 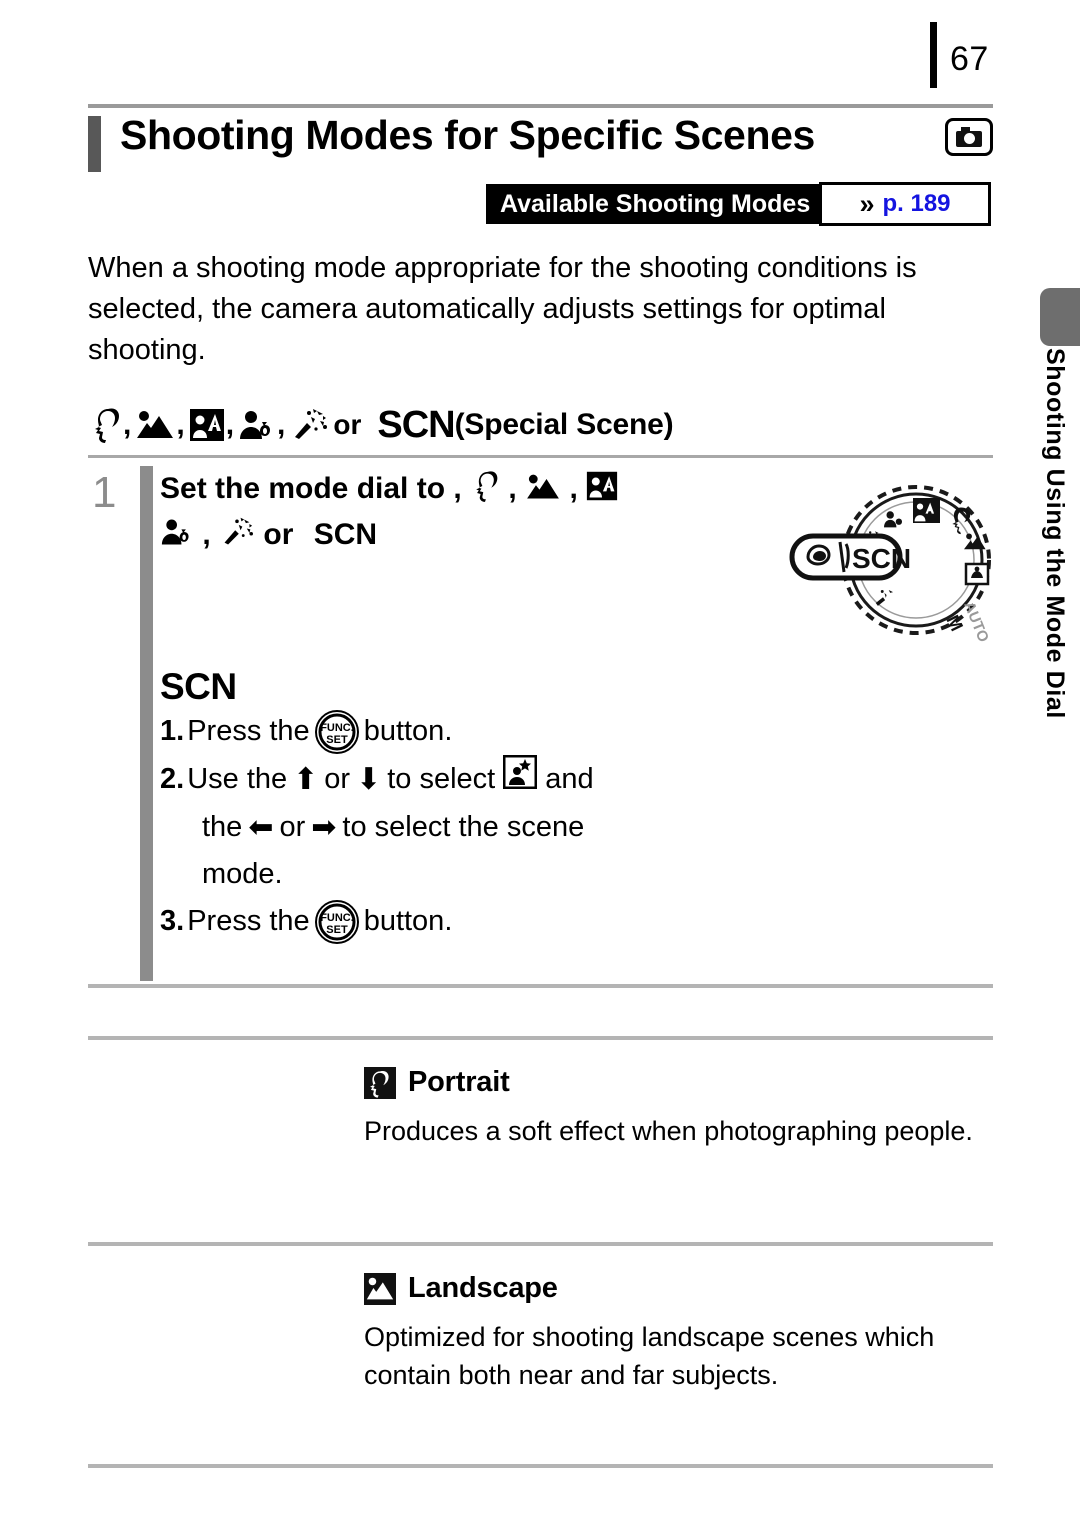 I want to click on mode-scn-paren: (Special Scene), so click(x=564, y=424).